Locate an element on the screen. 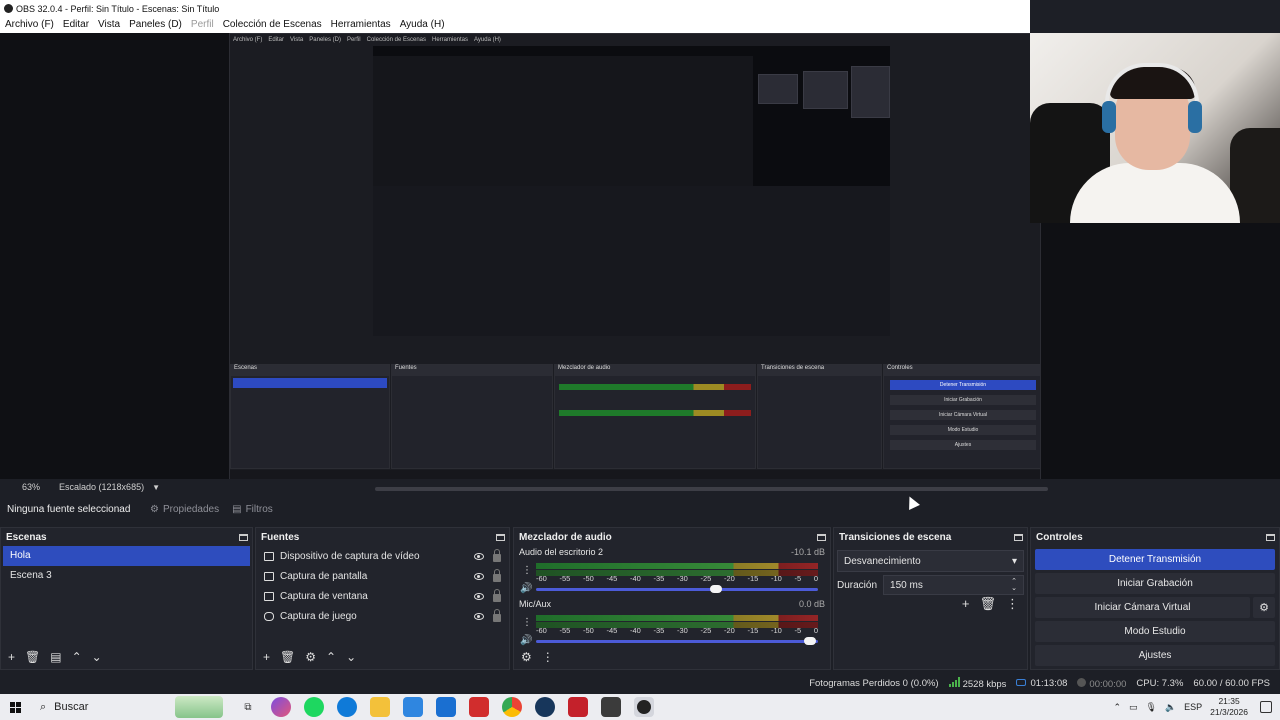 The image size is (1280, 720). spinner-icon: ⌃ ⌄ is located at coordinates (1014, 585).